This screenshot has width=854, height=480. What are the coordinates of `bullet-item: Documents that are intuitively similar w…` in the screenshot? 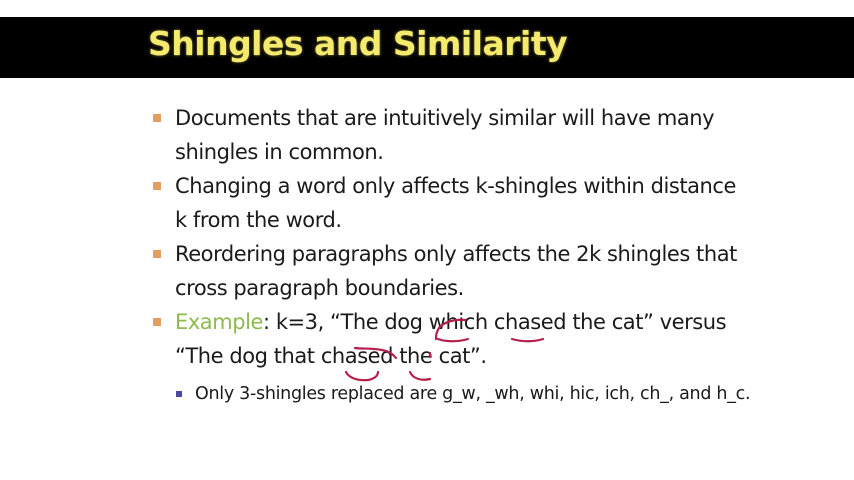 It's located at (452, 135).